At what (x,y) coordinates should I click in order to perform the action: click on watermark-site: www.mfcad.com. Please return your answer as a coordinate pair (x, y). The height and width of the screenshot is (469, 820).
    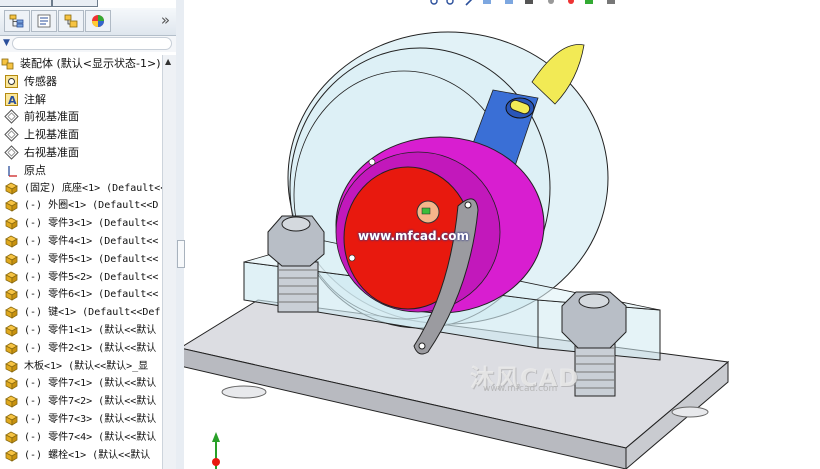
    Looking at the image, I should click on (520, 389).